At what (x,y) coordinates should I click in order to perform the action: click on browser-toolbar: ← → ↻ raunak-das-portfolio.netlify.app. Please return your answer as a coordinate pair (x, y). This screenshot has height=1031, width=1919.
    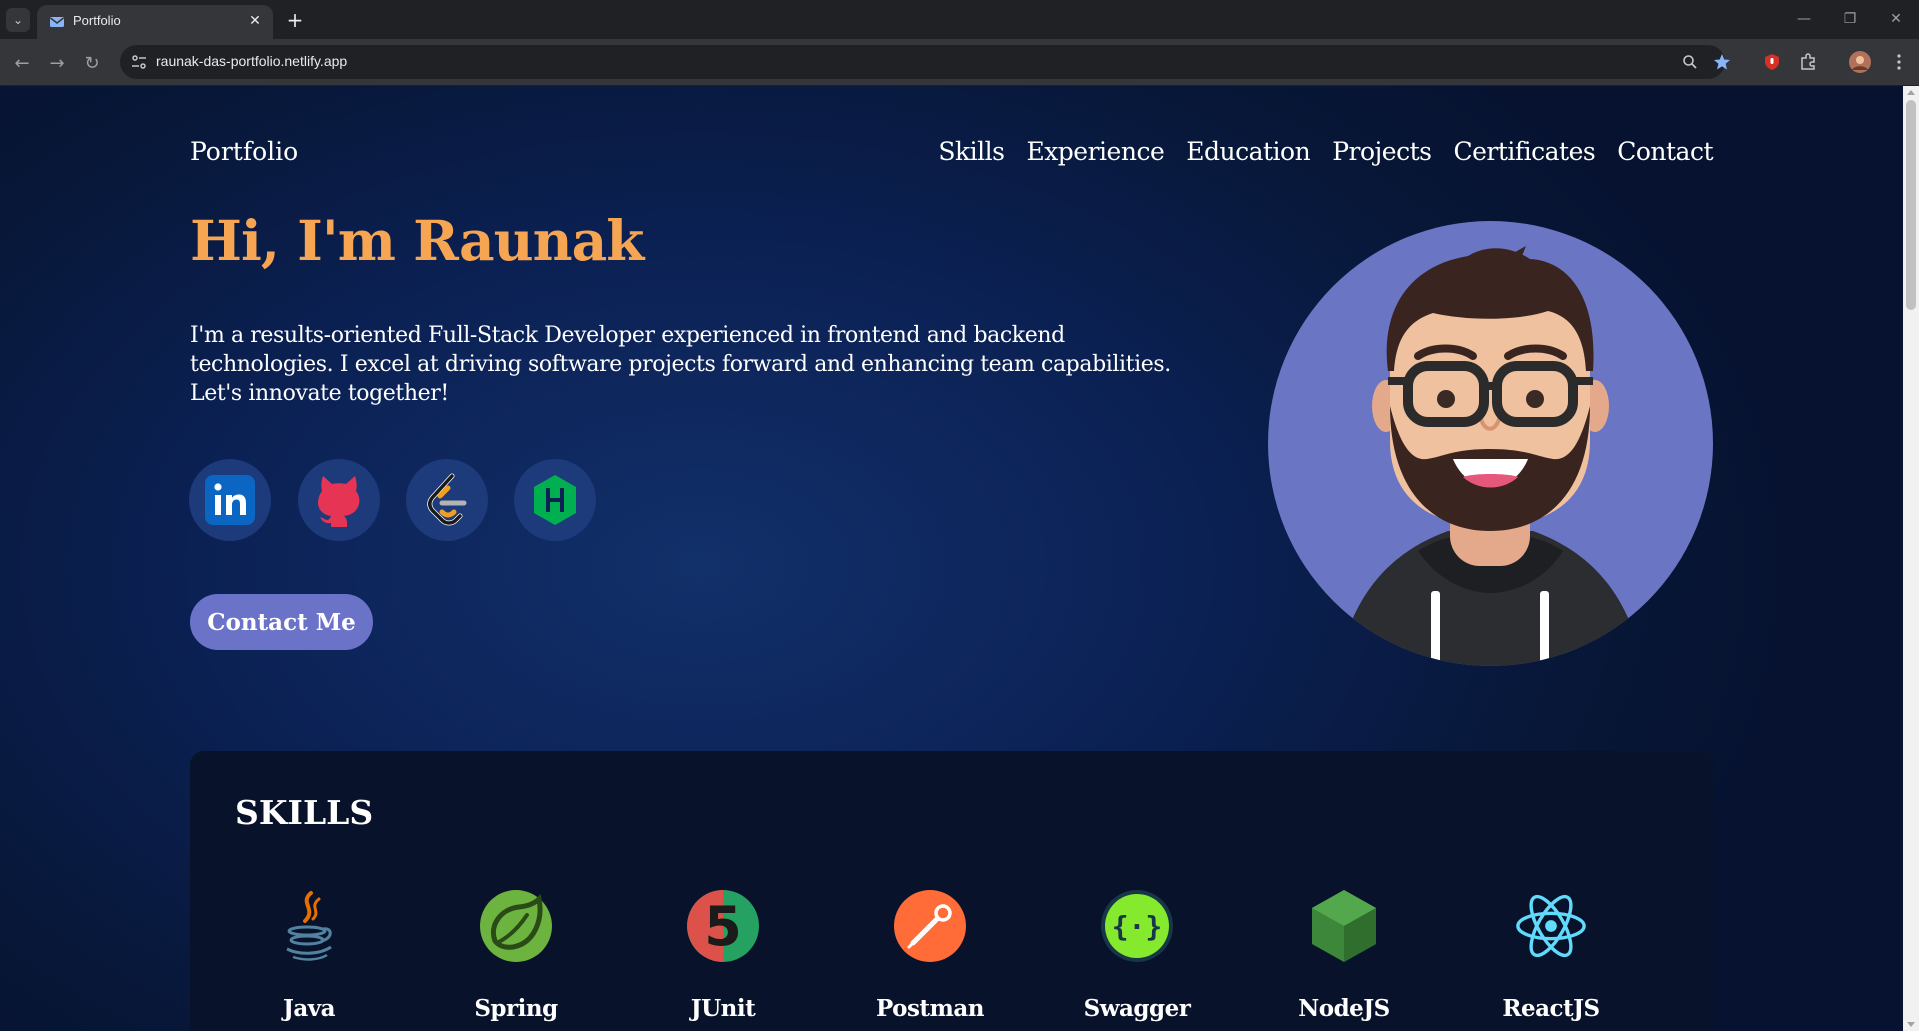
    Looking at the image, I should click on (959, 62).